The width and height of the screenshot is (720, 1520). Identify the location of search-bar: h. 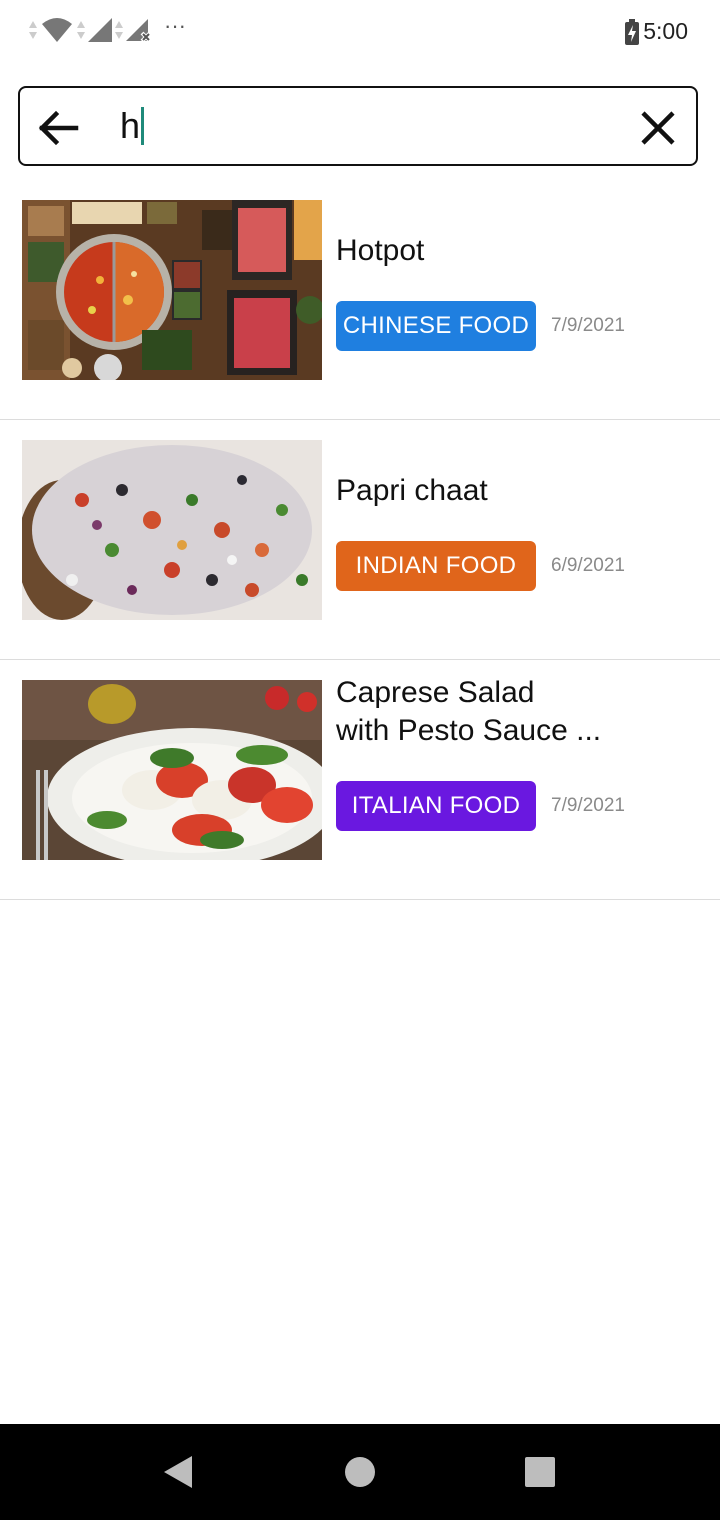
(358, 126).